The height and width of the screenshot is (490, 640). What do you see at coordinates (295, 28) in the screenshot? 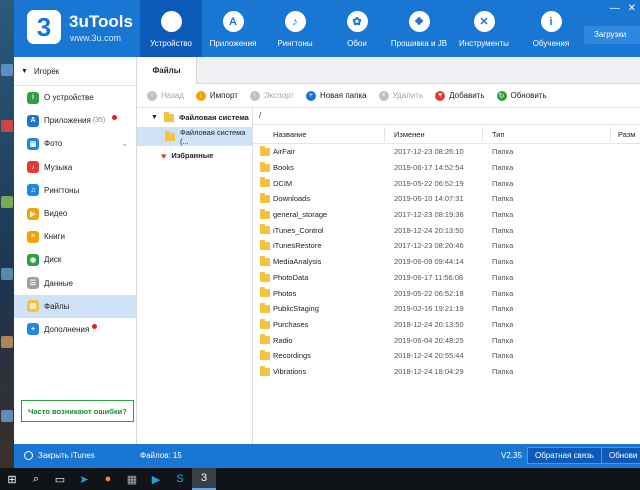
I see `nav-item-bell: ♪ Рингтоны` at bounding box center [295, 28].